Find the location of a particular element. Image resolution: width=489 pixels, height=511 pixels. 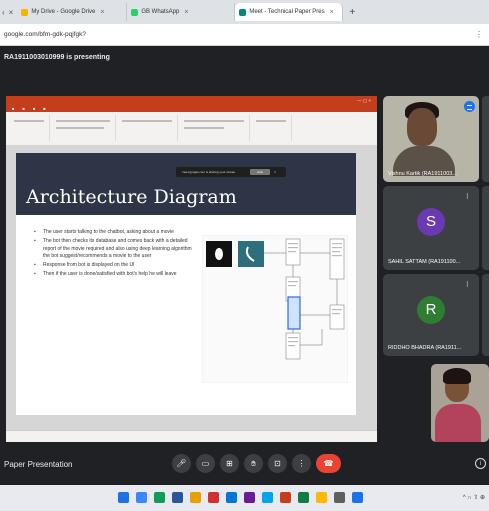

window-controls-icon: — ▢ × is located at coordinates (364, 100).